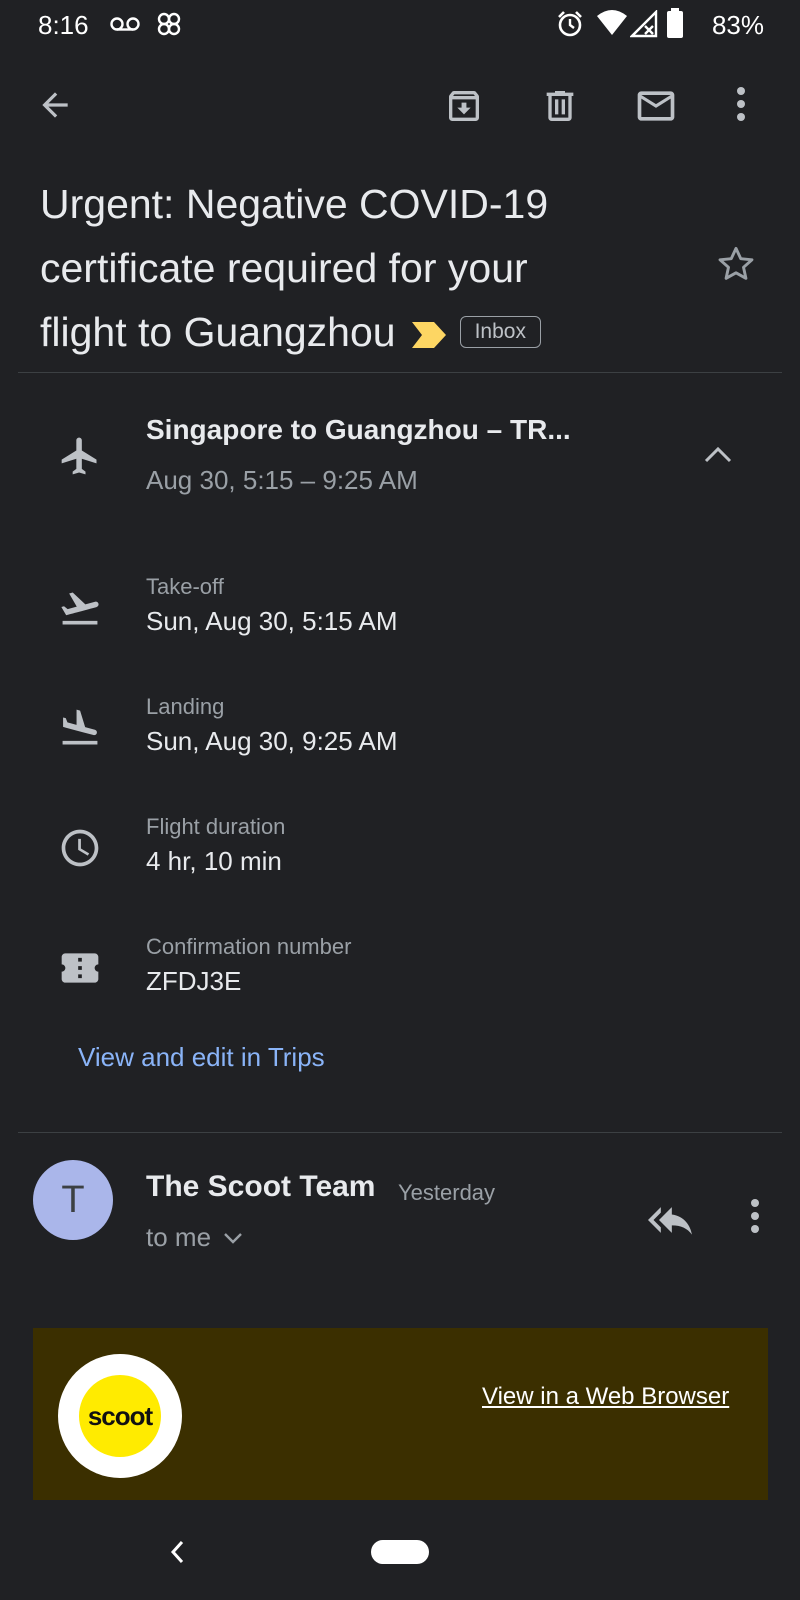 The width and height of the screenshot is (800, 1600). What do you see at coordinates (500, 332) in the screenshot?
I see `inbox-label-chip: Inbox` at bounding box center [500, 332].